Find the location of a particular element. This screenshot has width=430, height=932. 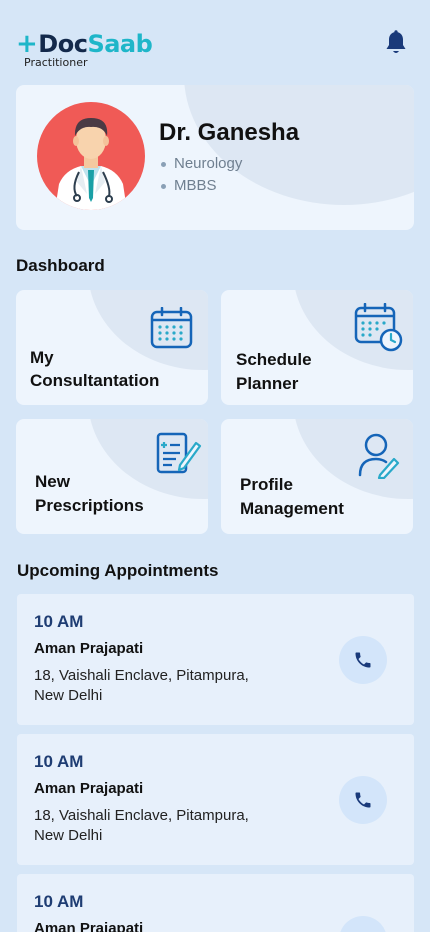

tile-label-line1: Profile is located at coordinates (266, 484).